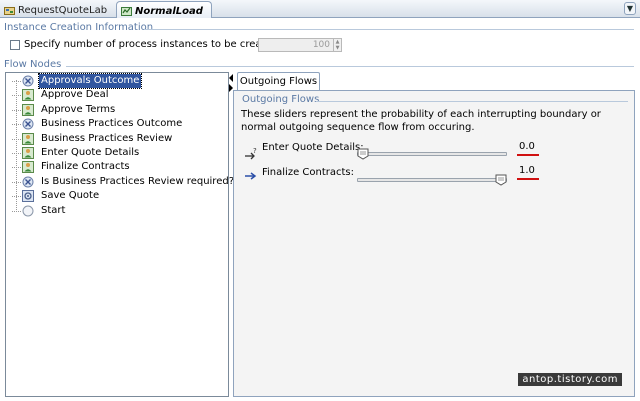 The width and height of the screenshot is (640, 401). What do you see at coordinates (28, 196) in the screenshot?
I see `service-task-icon` at bounding box center [28, 196].